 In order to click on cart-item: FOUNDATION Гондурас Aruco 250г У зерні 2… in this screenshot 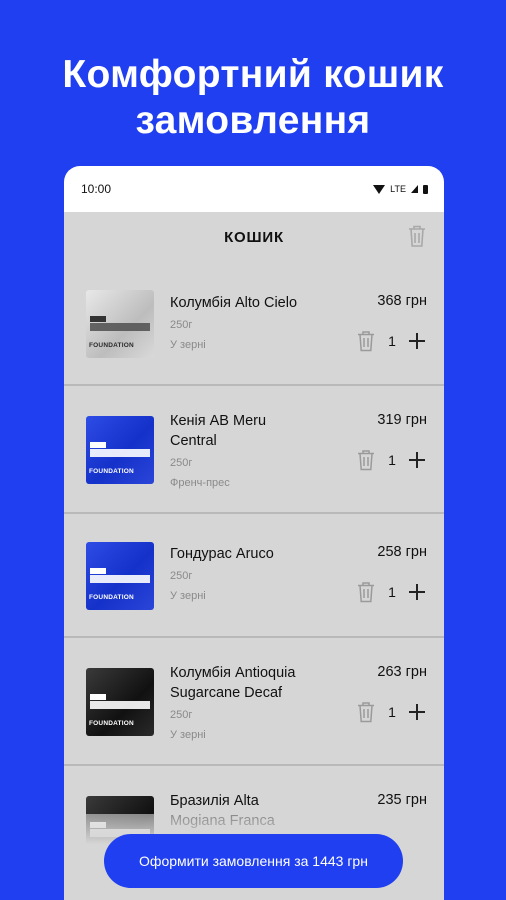, I will do `click(254, 576)`.